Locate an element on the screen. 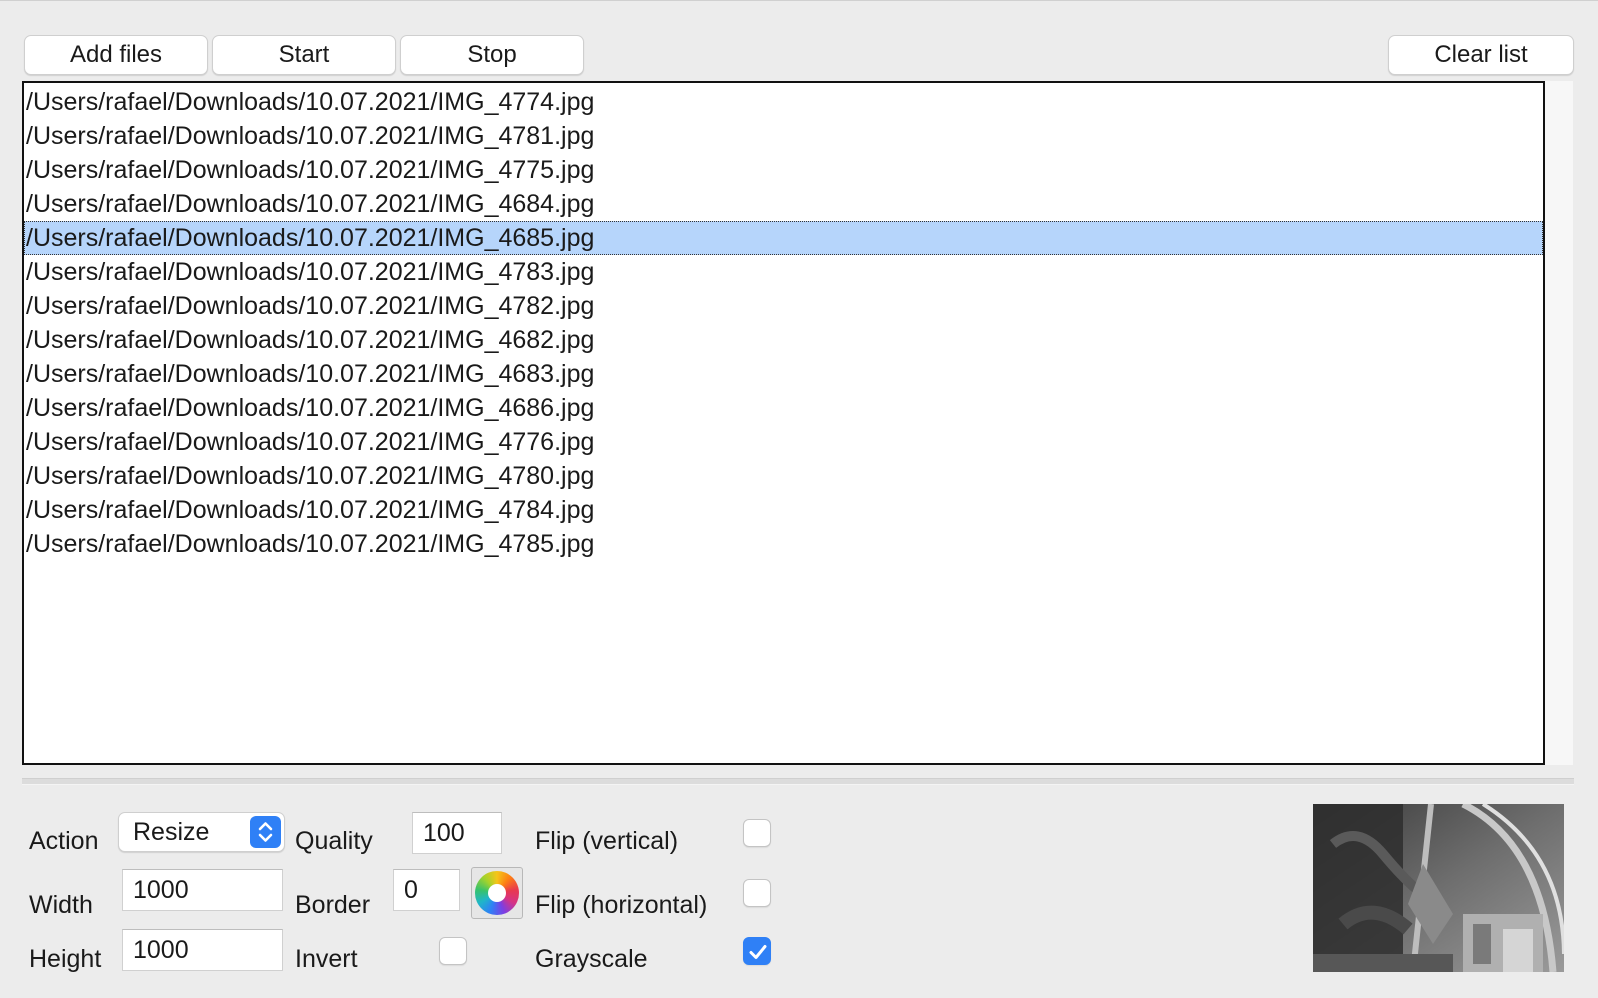  invert-label: Invert is located at coordinates (326, 959).